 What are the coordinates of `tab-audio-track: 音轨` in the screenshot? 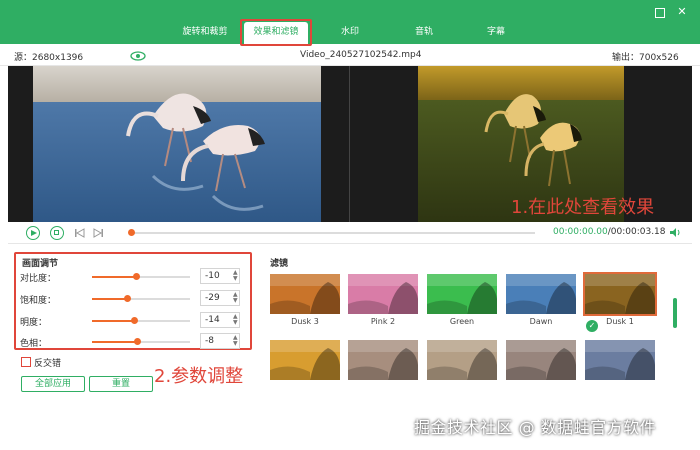 It's located at (424, 32).